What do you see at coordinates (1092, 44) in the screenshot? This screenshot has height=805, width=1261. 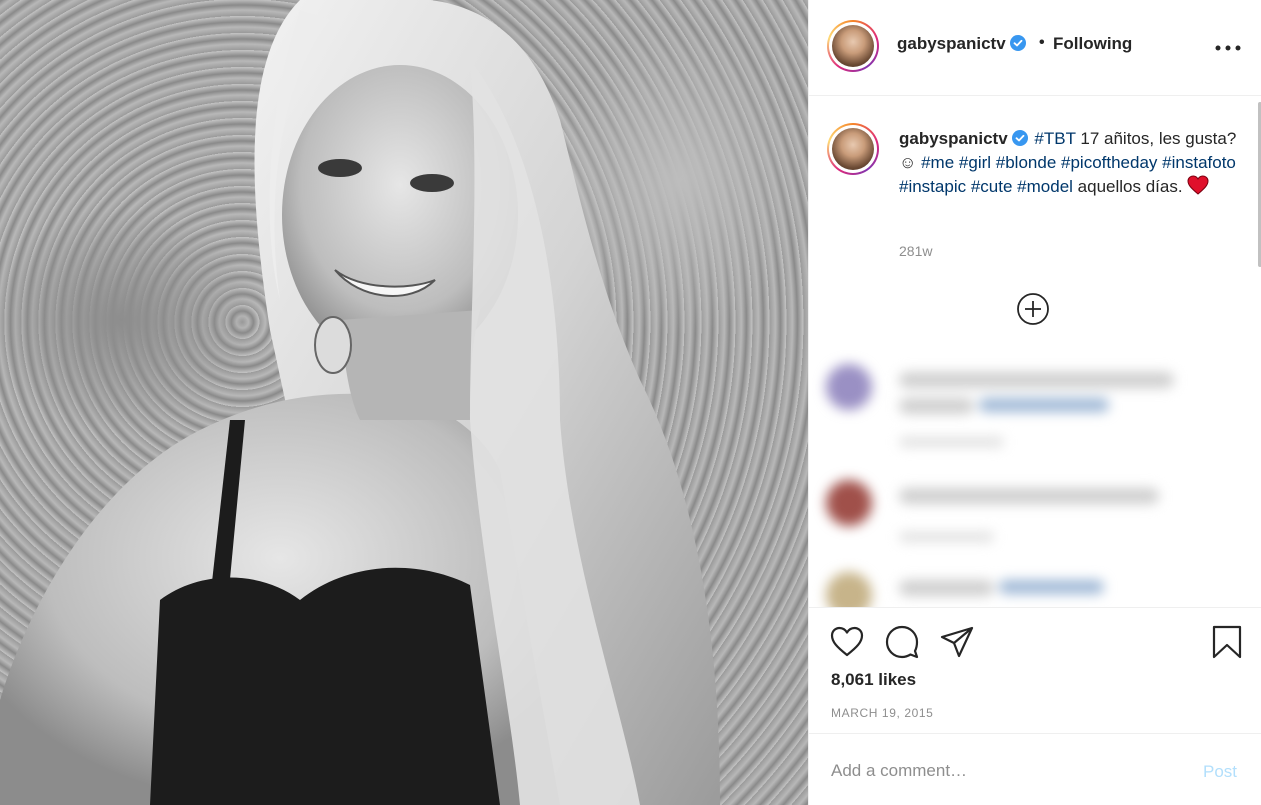 I see `following-button: Following` at bounding box center [1092, 44].